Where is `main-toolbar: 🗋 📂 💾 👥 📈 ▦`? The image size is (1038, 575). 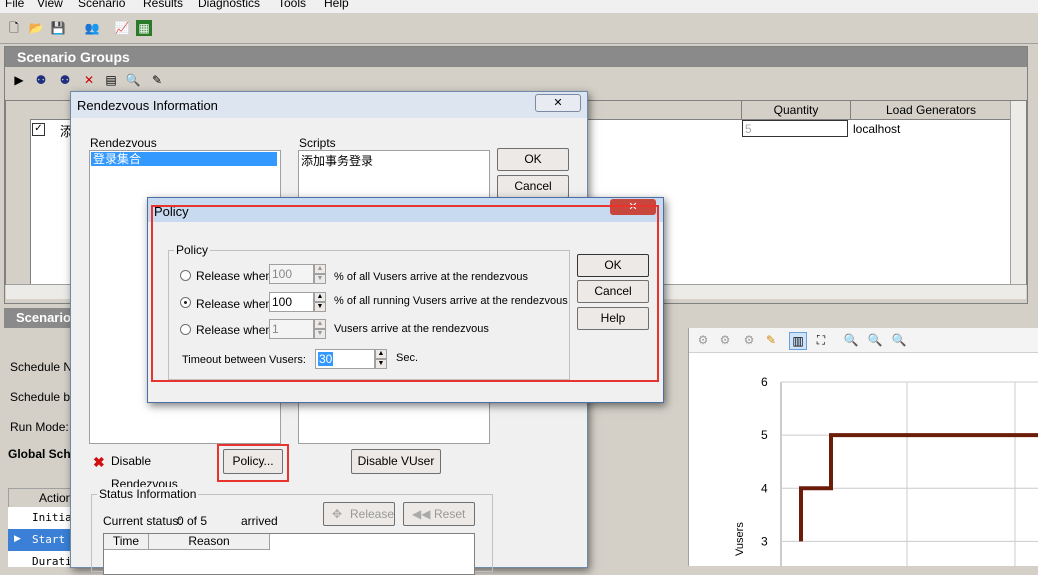 main-toolbar: 🗋 📂 💾 👥 📈 ▦ is located at coordinates (519, 28).